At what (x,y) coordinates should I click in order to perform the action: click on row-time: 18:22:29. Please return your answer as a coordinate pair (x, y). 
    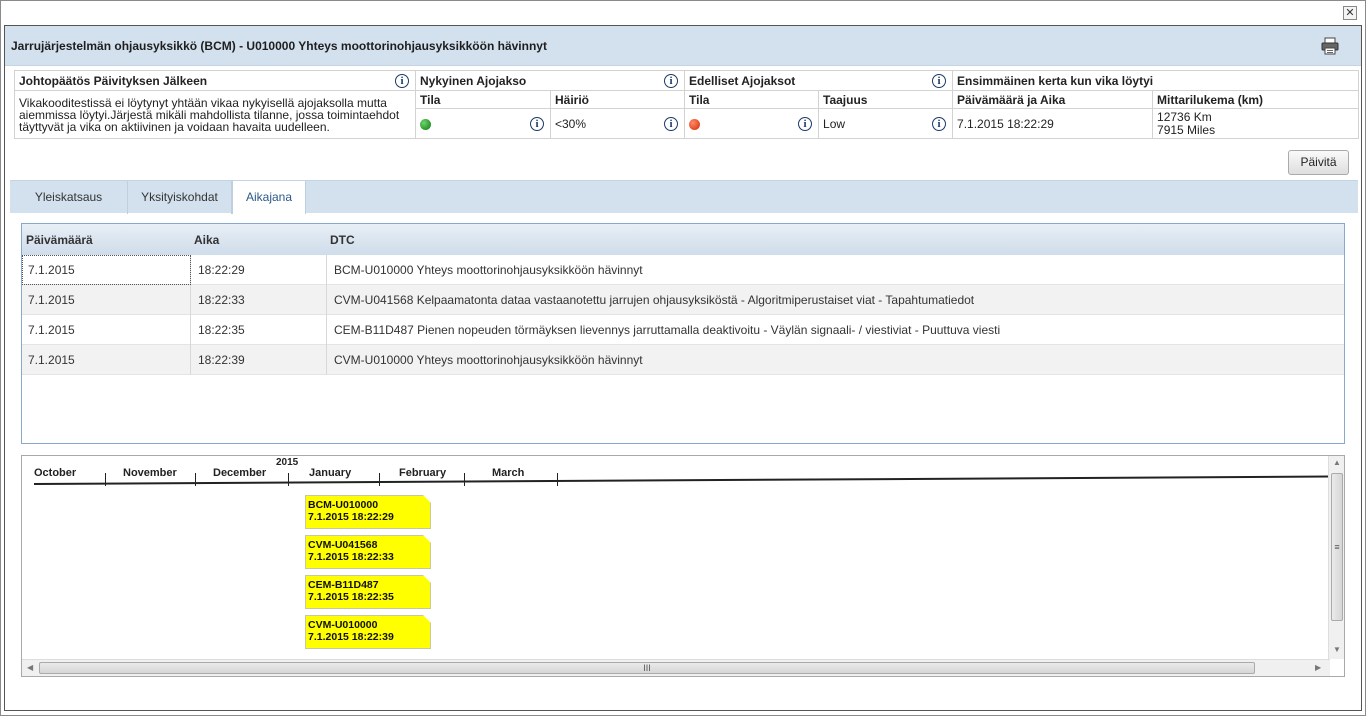
    Looking at the image, I should click on (221, 270).